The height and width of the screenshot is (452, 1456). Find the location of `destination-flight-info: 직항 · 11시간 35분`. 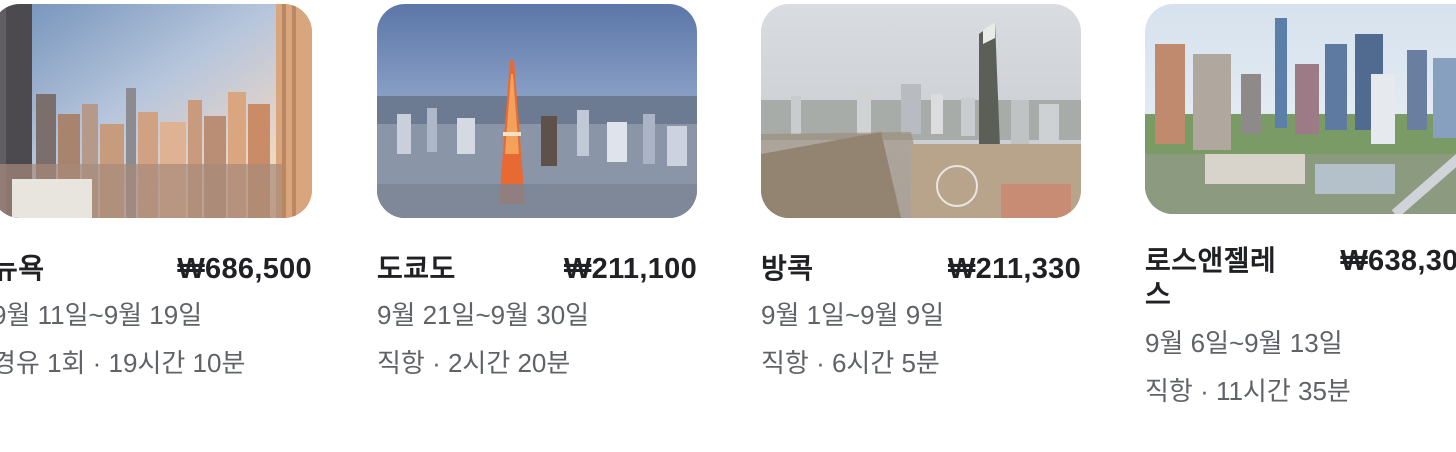

destination-flight-info: 직항 · 11시간 35분 is located at coordinates (1248, 391).